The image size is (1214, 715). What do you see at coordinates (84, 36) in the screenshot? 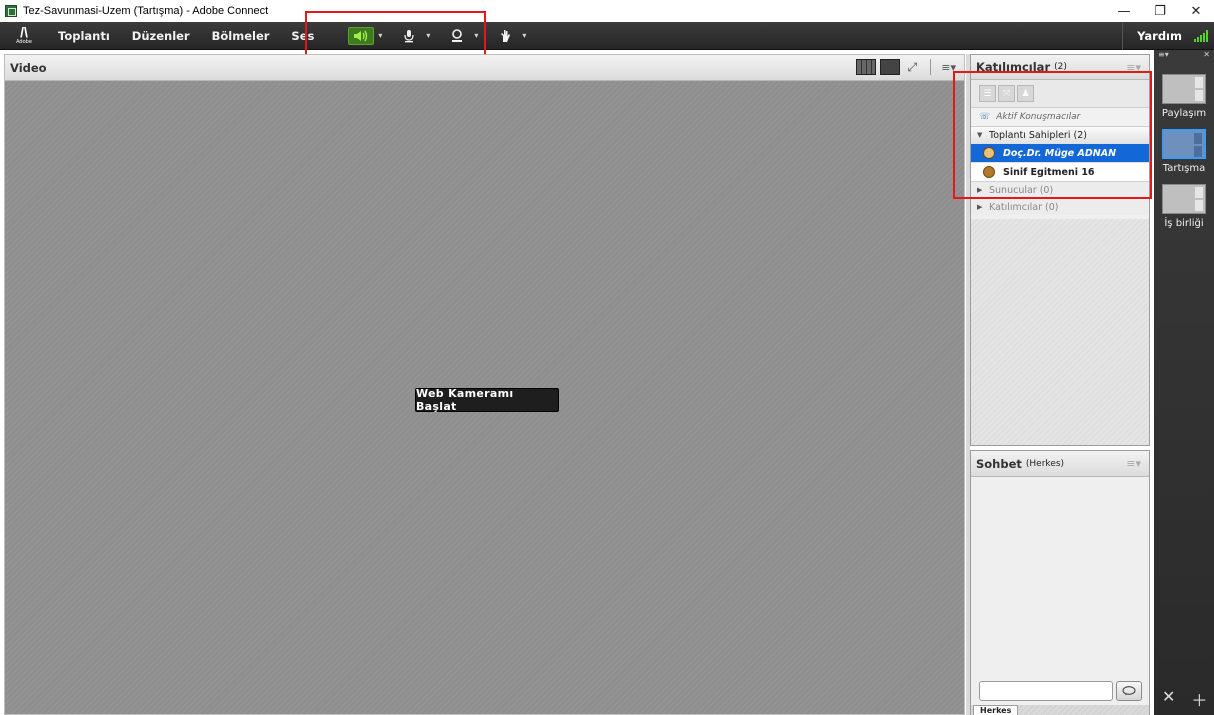
I see `menu-meeting: Toplantı` at bounding box center [84, 36].